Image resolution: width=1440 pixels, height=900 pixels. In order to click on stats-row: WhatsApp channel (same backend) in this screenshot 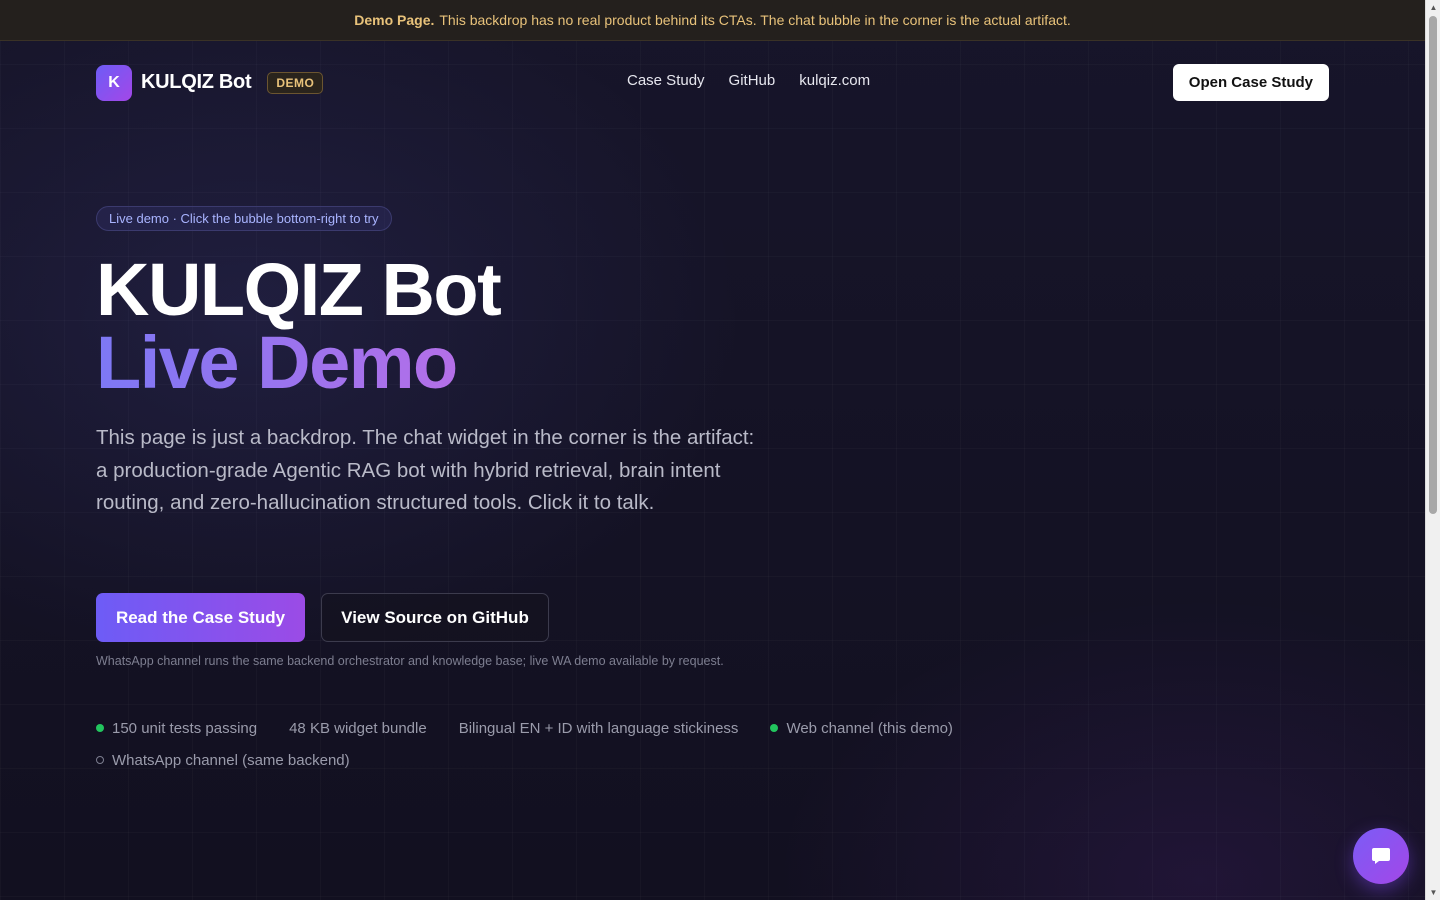, I will do `click(546, 760)`.